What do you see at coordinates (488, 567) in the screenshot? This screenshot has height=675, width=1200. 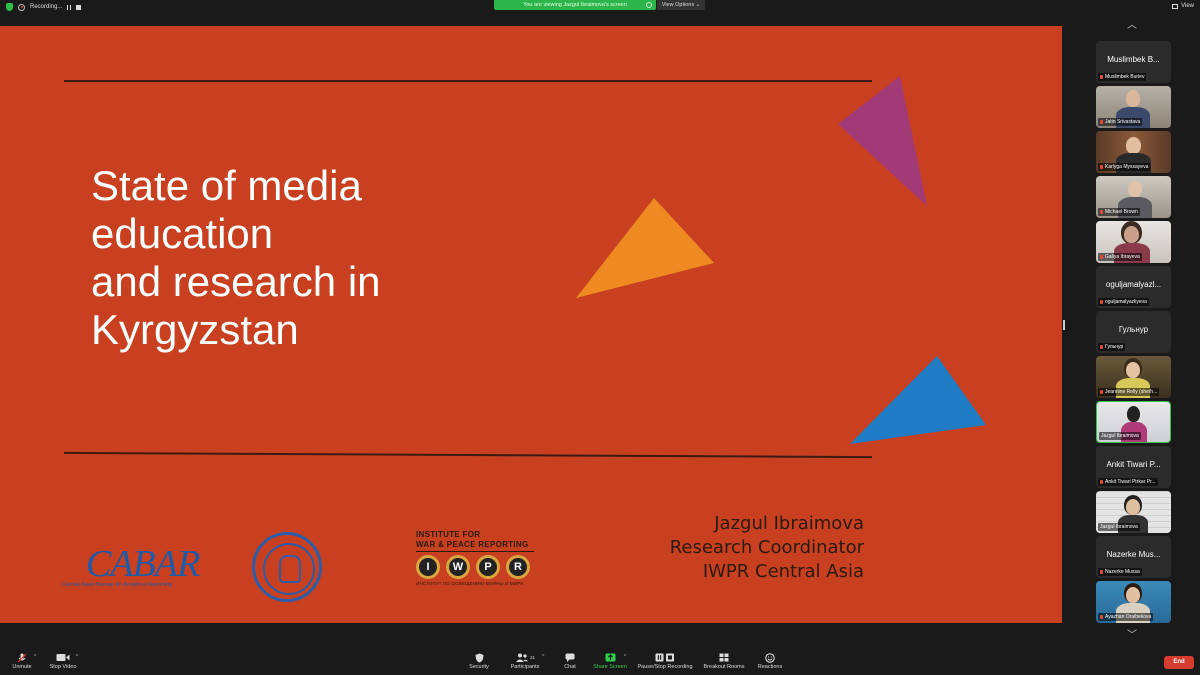 I see `iwpr-key: P` at bounding box center [488, 567].